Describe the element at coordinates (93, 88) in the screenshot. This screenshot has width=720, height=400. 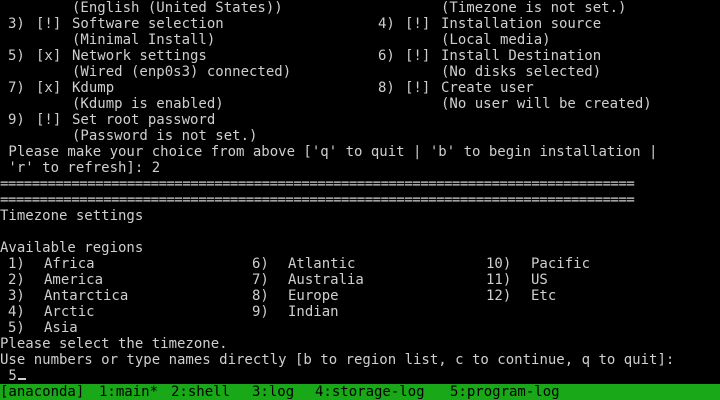
I see `spoke-kdump: Kdump` at that location.